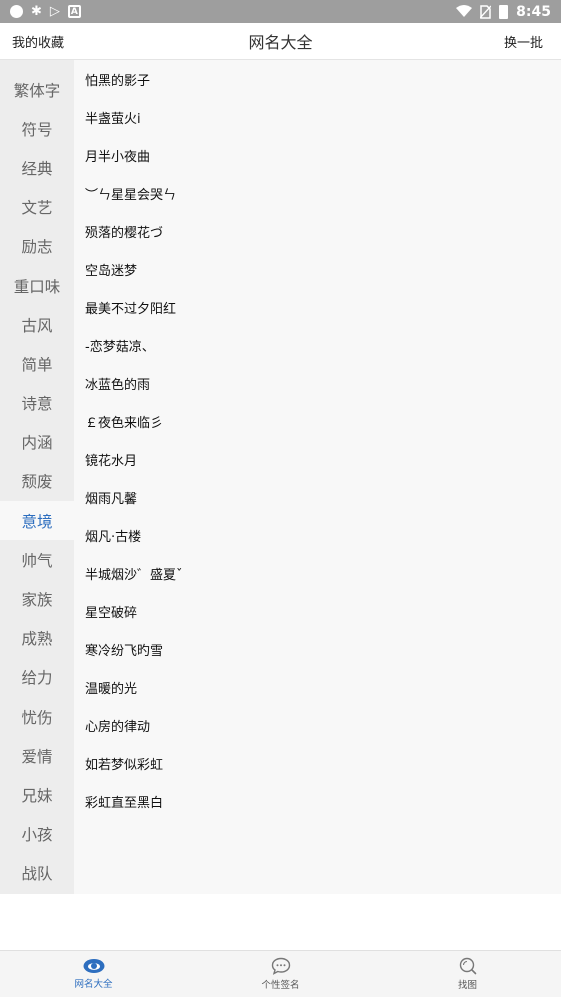 Image resolution: width=561 pixels, height=997 pixels. I want to click on tab-label: 网名大全, so click(93, 984).